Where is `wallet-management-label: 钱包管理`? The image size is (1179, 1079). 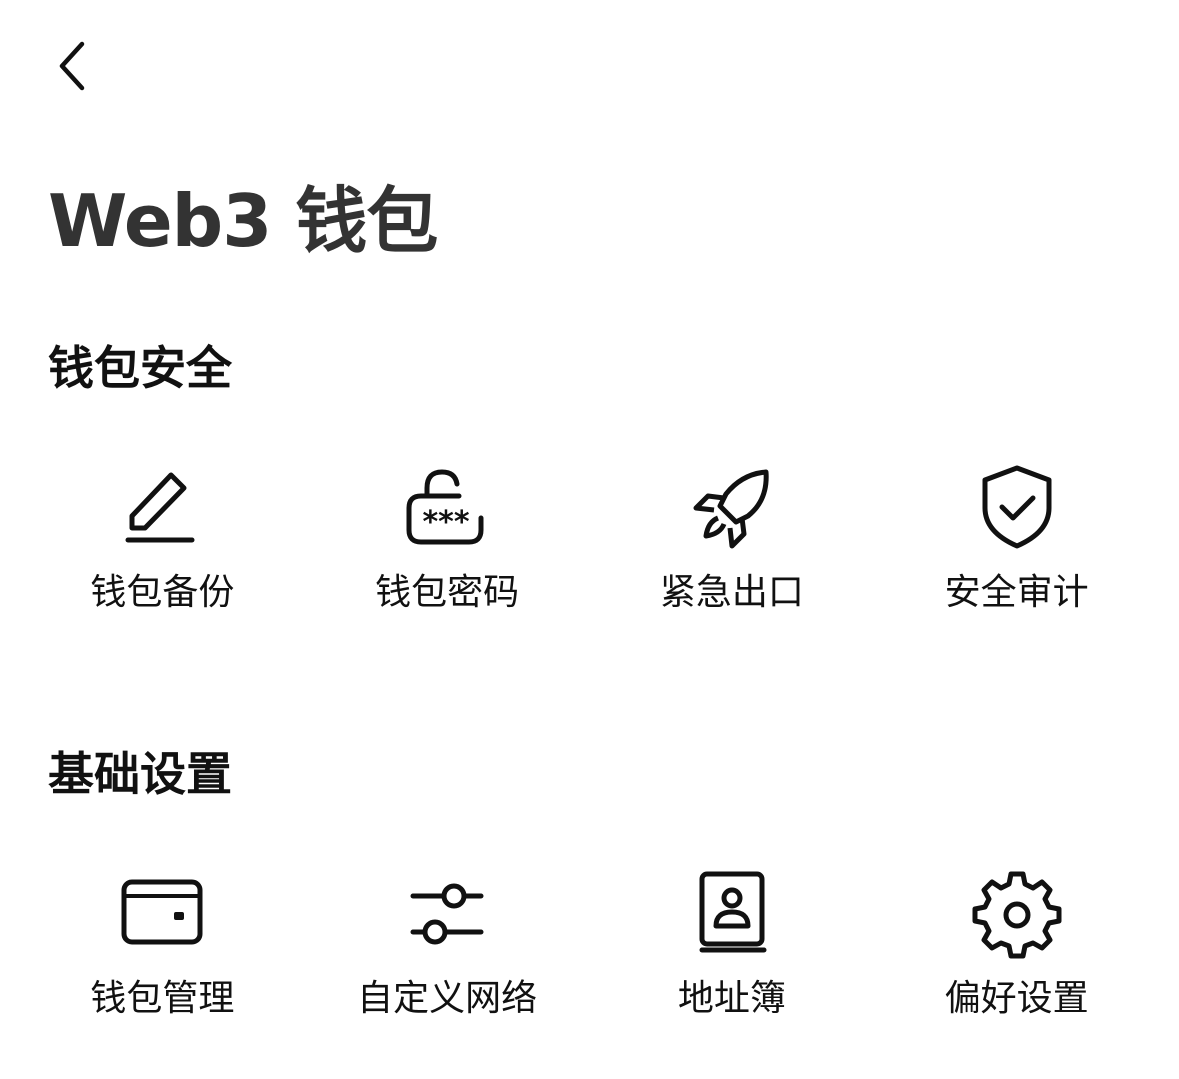
wallet-management-label: 钱包管理 is located at coordinates (162, 998).